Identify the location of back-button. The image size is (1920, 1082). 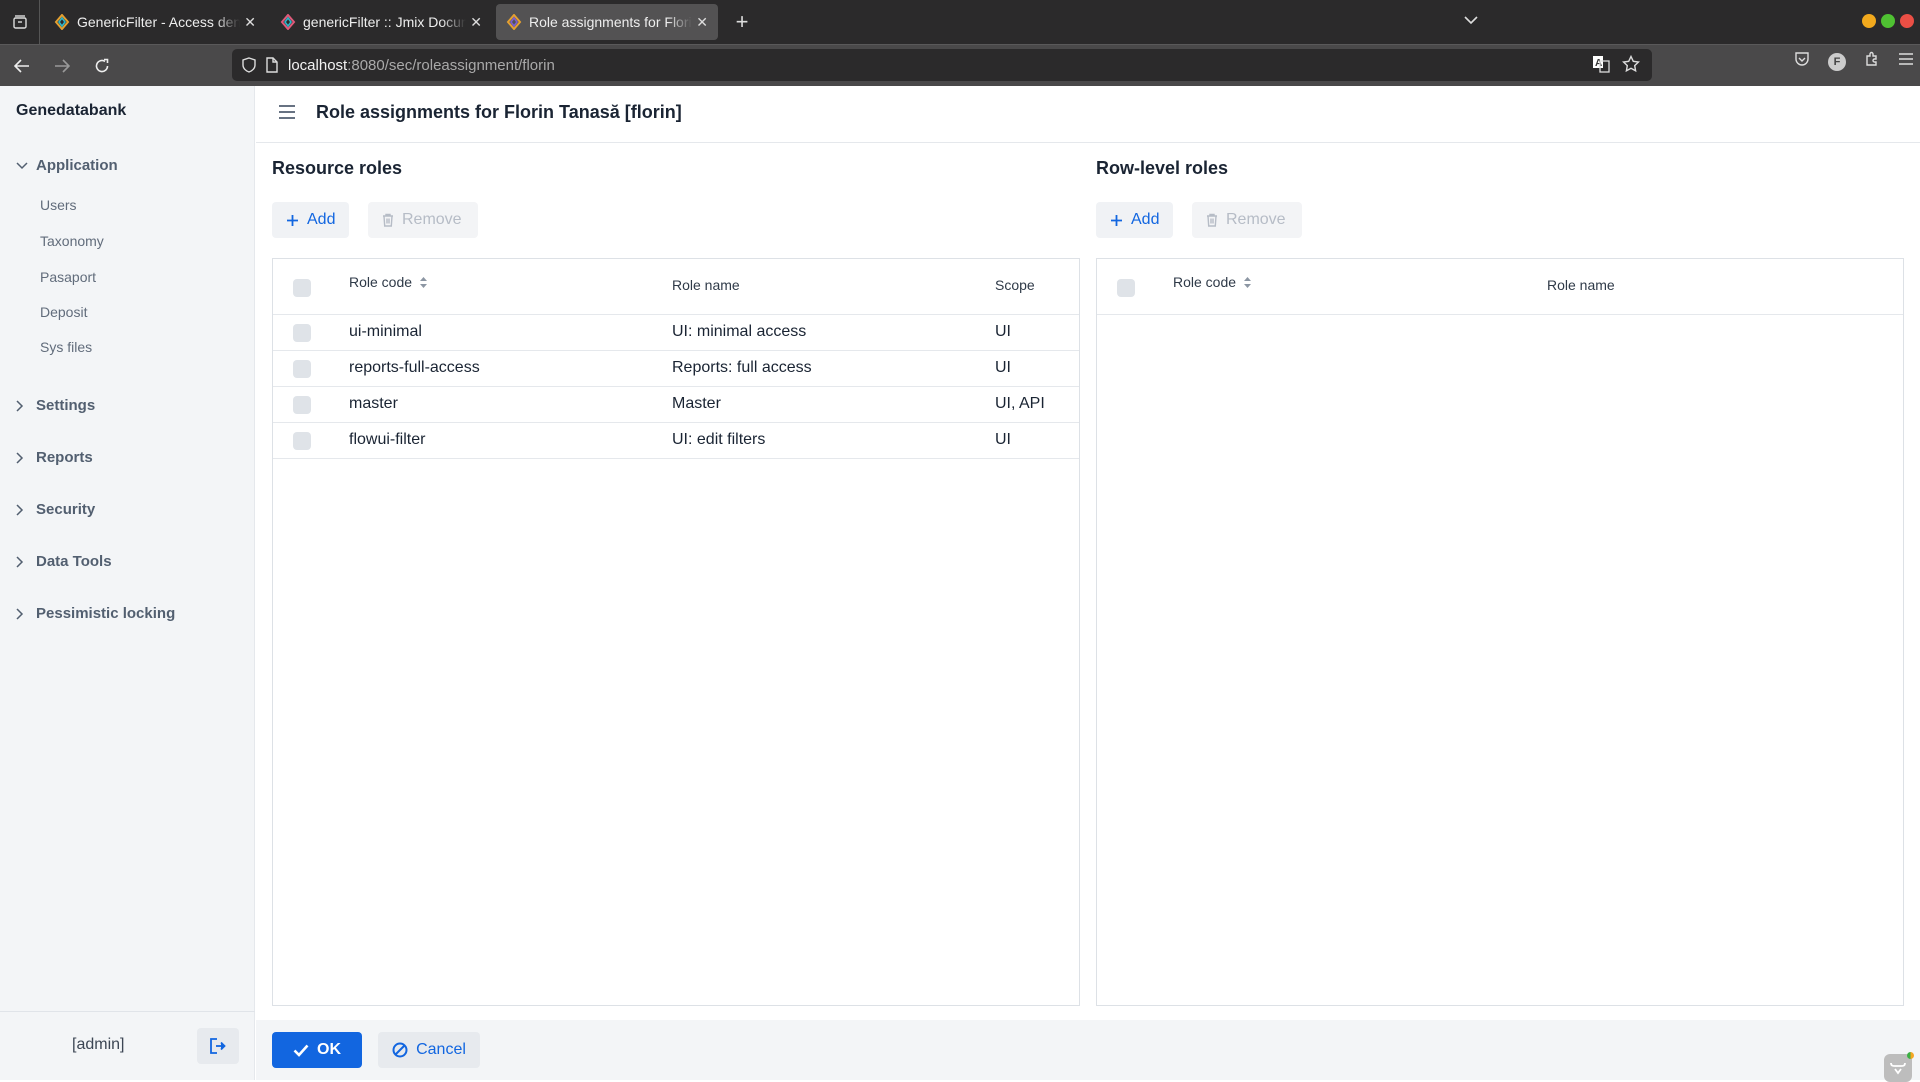
(22, 66).